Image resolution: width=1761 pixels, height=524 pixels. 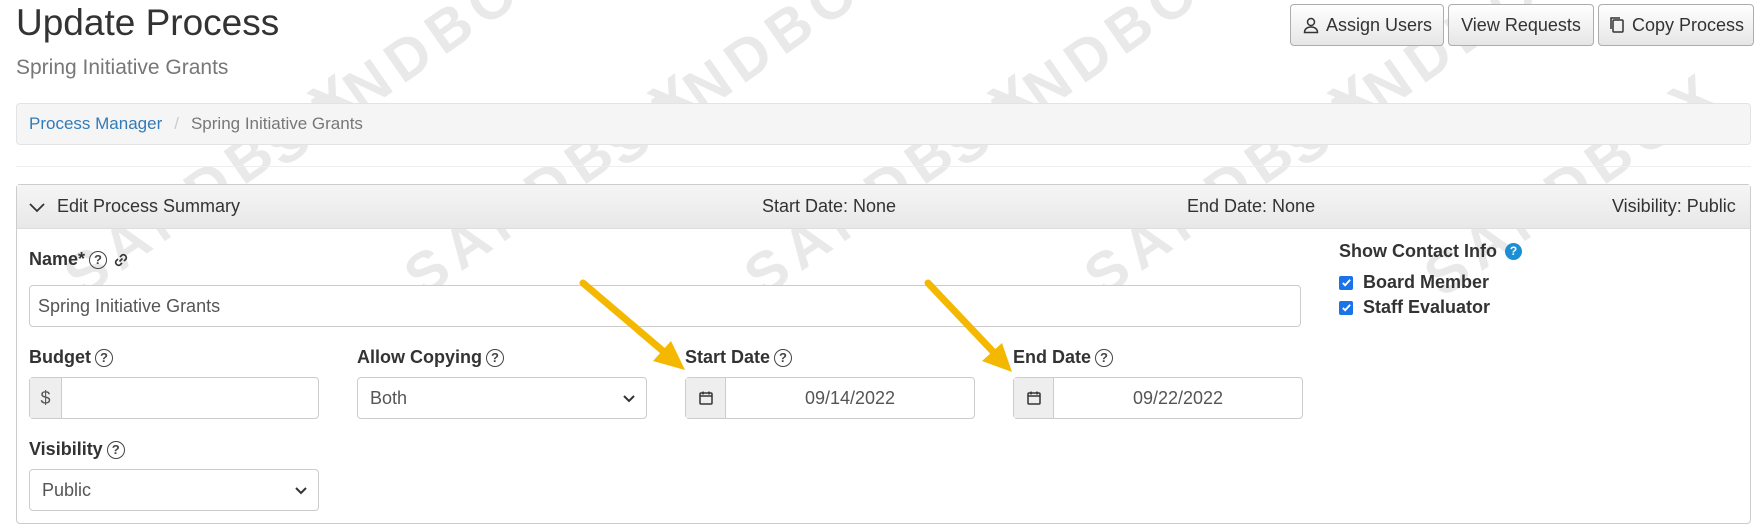 I want to click on start-date-field: 09/14/2022, so click(x=830, y=398).